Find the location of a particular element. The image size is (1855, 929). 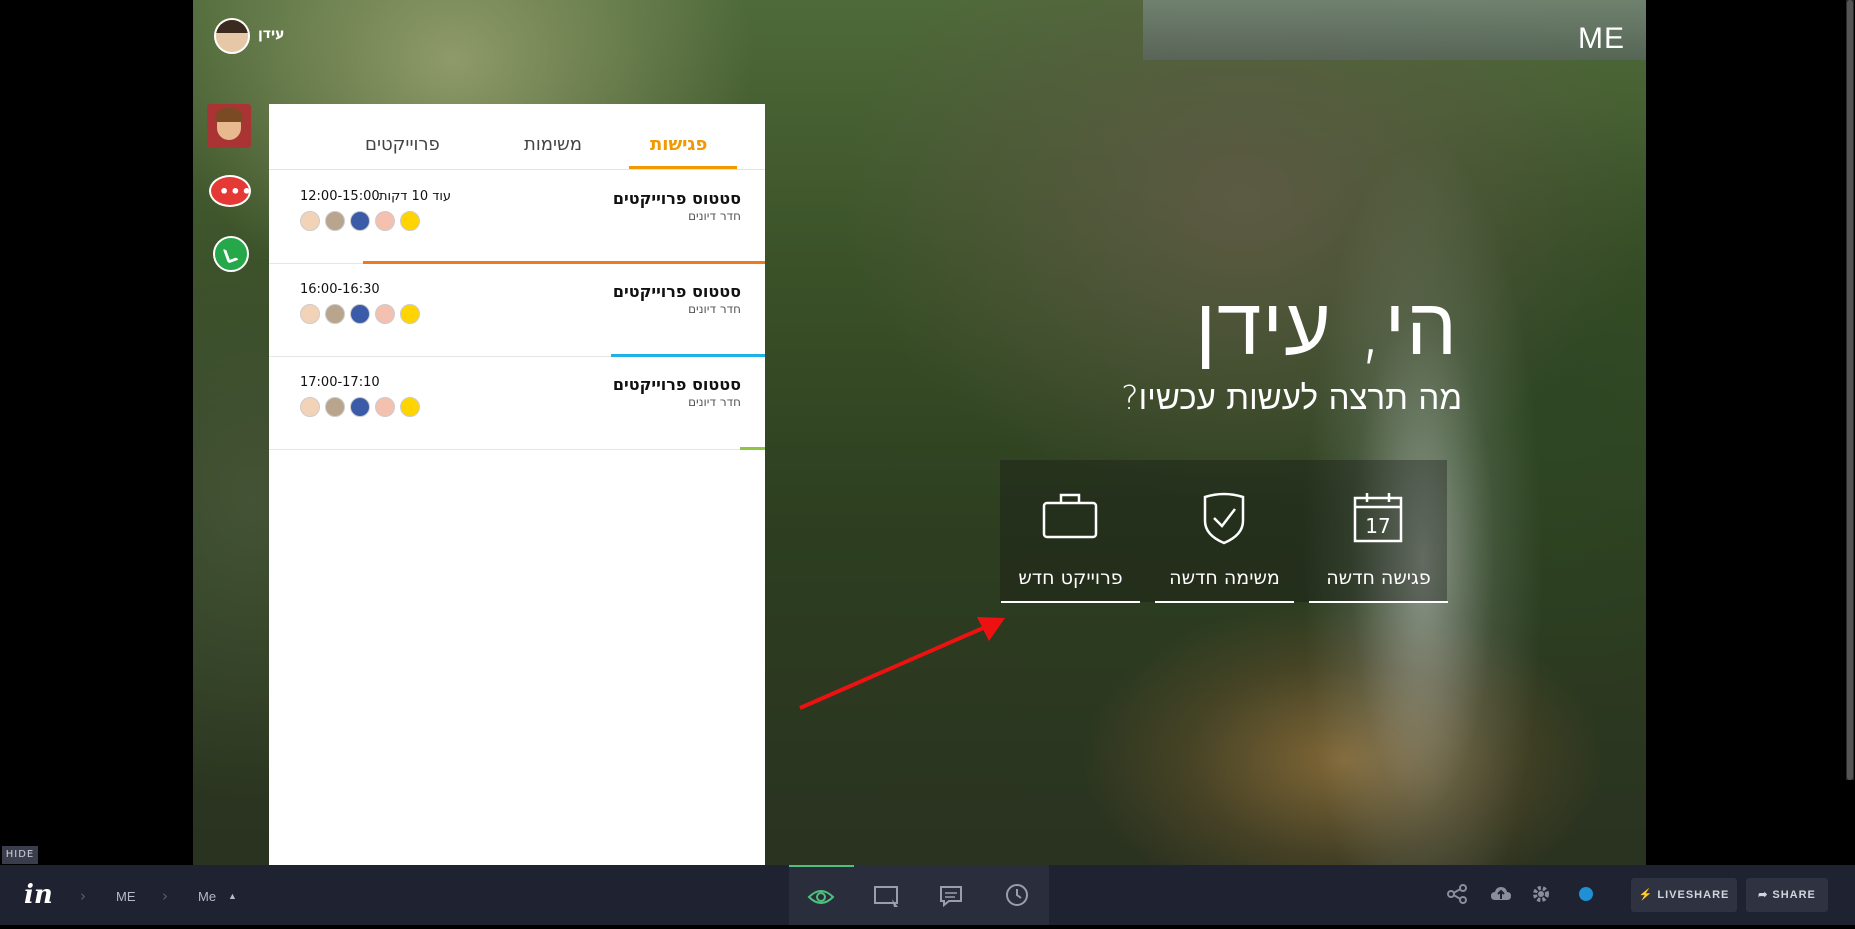

shield-check-icon is located at coordinates (1224, 518).